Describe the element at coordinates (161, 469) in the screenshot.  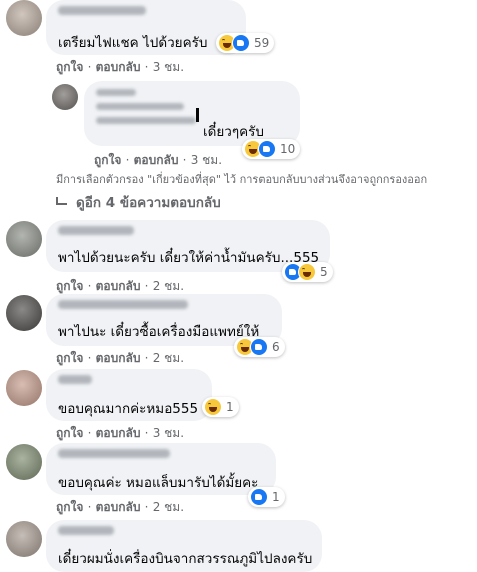
I see `comment-bubble: ขอบคุณค่ะ หมอแล็บมารับได้มั้ยคะ` at that location.